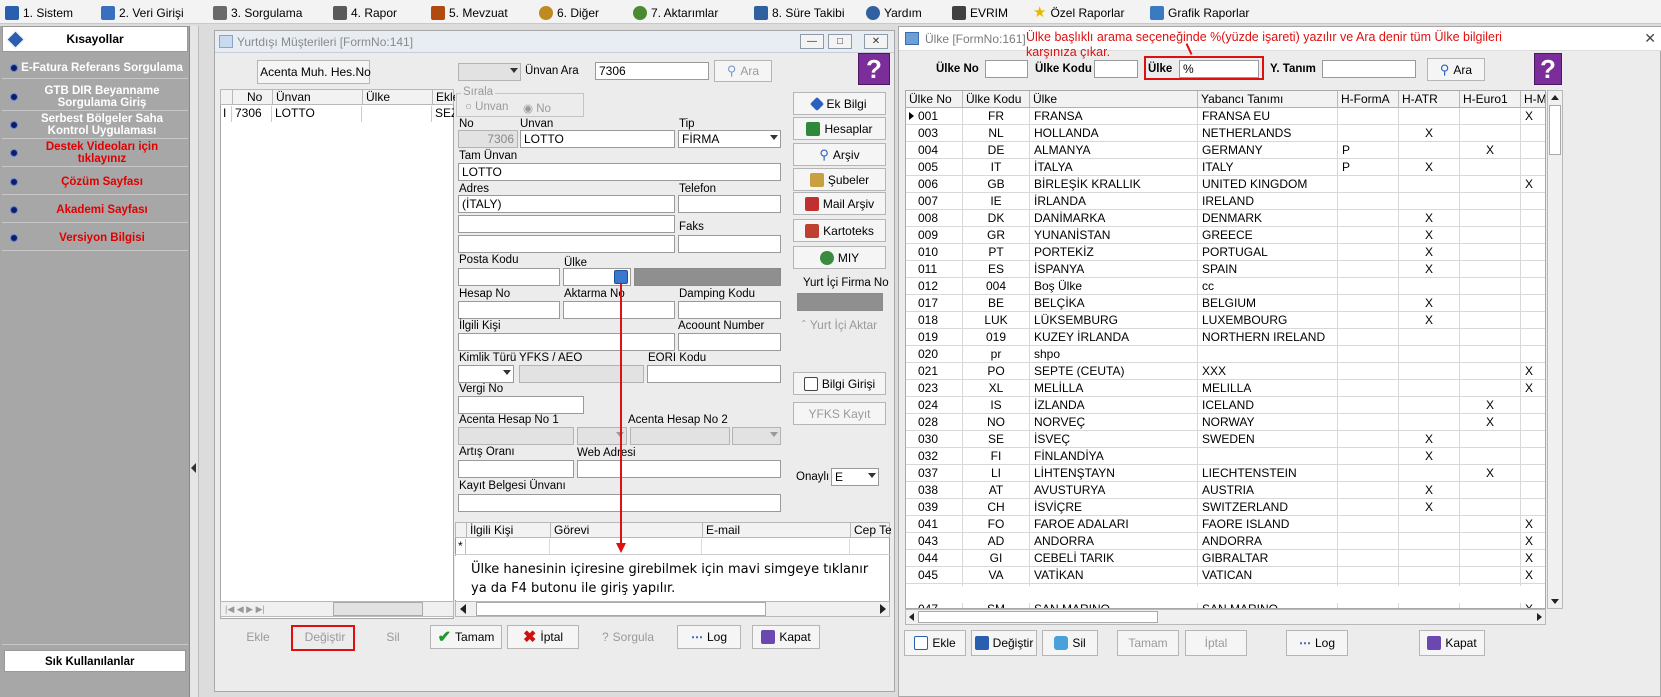 This screenshot has width=1661, height=697. Describe the element at coordinates (839, 179) in the screenshot. I see `subeler-button: Şubeler` at that location.